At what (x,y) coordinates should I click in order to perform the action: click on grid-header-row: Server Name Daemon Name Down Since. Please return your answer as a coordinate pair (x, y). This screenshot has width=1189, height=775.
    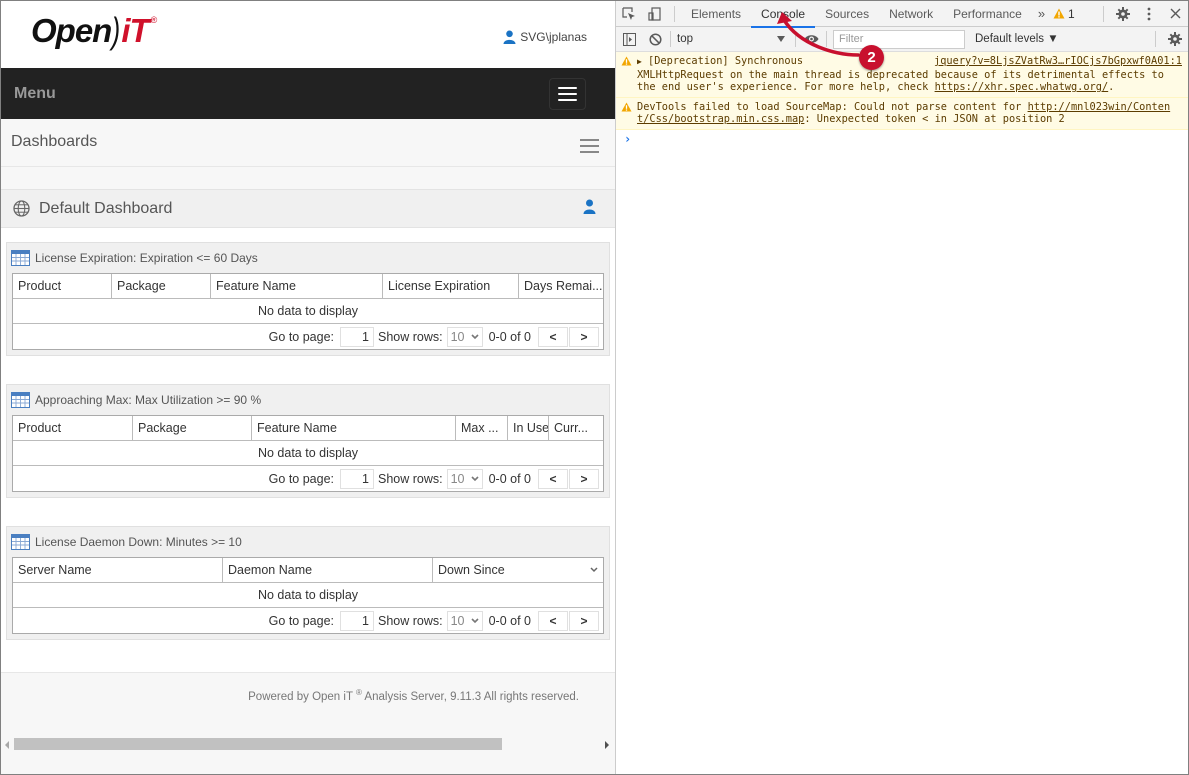
    Looking at the image, I should click on (308, 570).